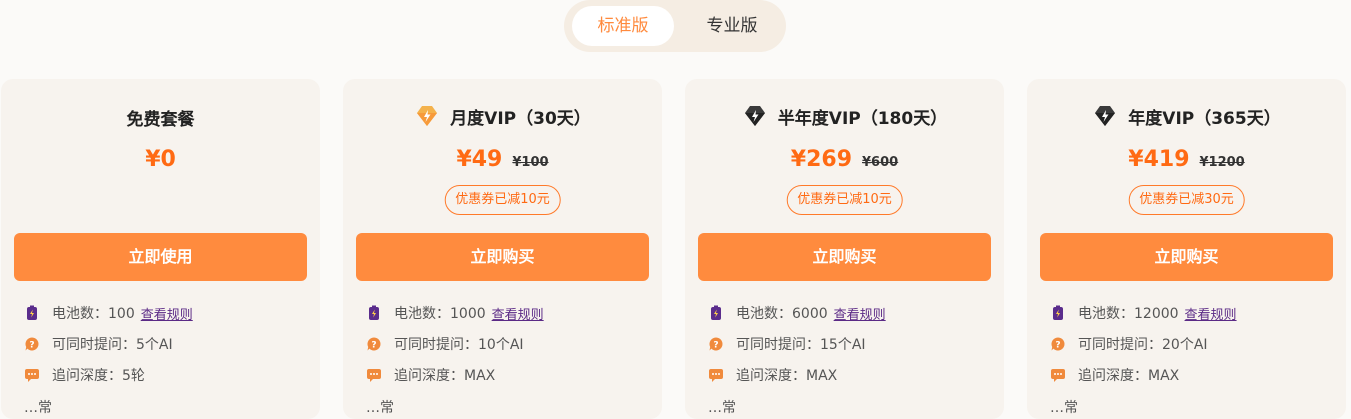 The width and height of the screenshot is (1351, 419). What do you see at coordinates (1186, 200) in the screenshot?
I see `coupon-badge: 优惠券已减30元` at bounding box center [1186, 200].